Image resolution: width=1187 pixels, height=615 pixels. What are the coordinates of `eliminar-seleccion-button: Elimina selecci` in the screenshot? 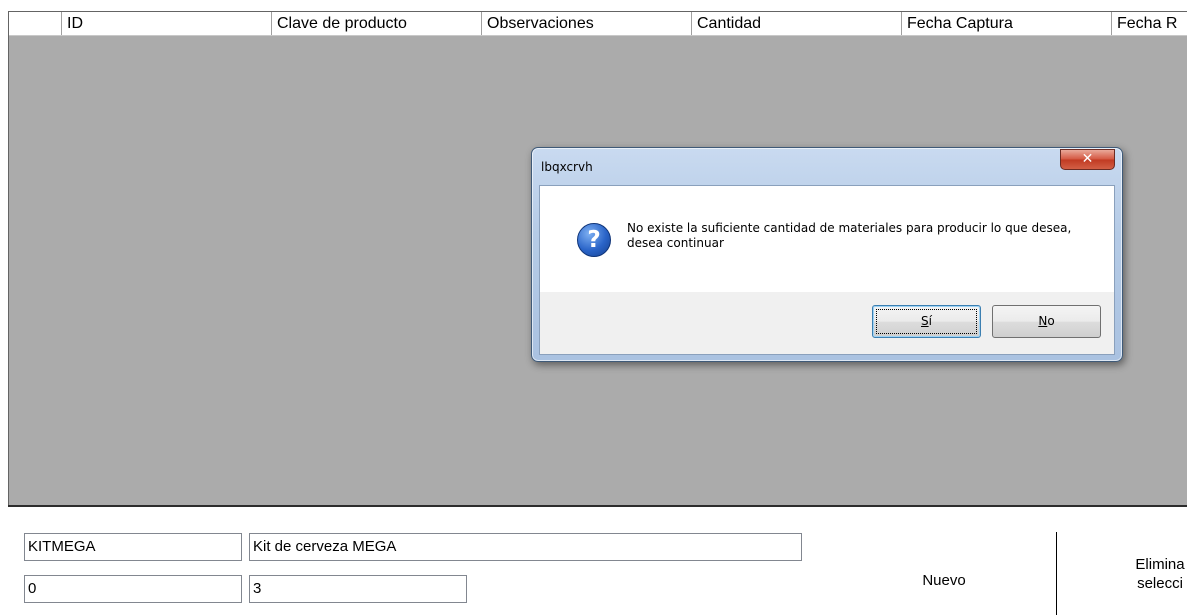 It's located at (1148, 574).